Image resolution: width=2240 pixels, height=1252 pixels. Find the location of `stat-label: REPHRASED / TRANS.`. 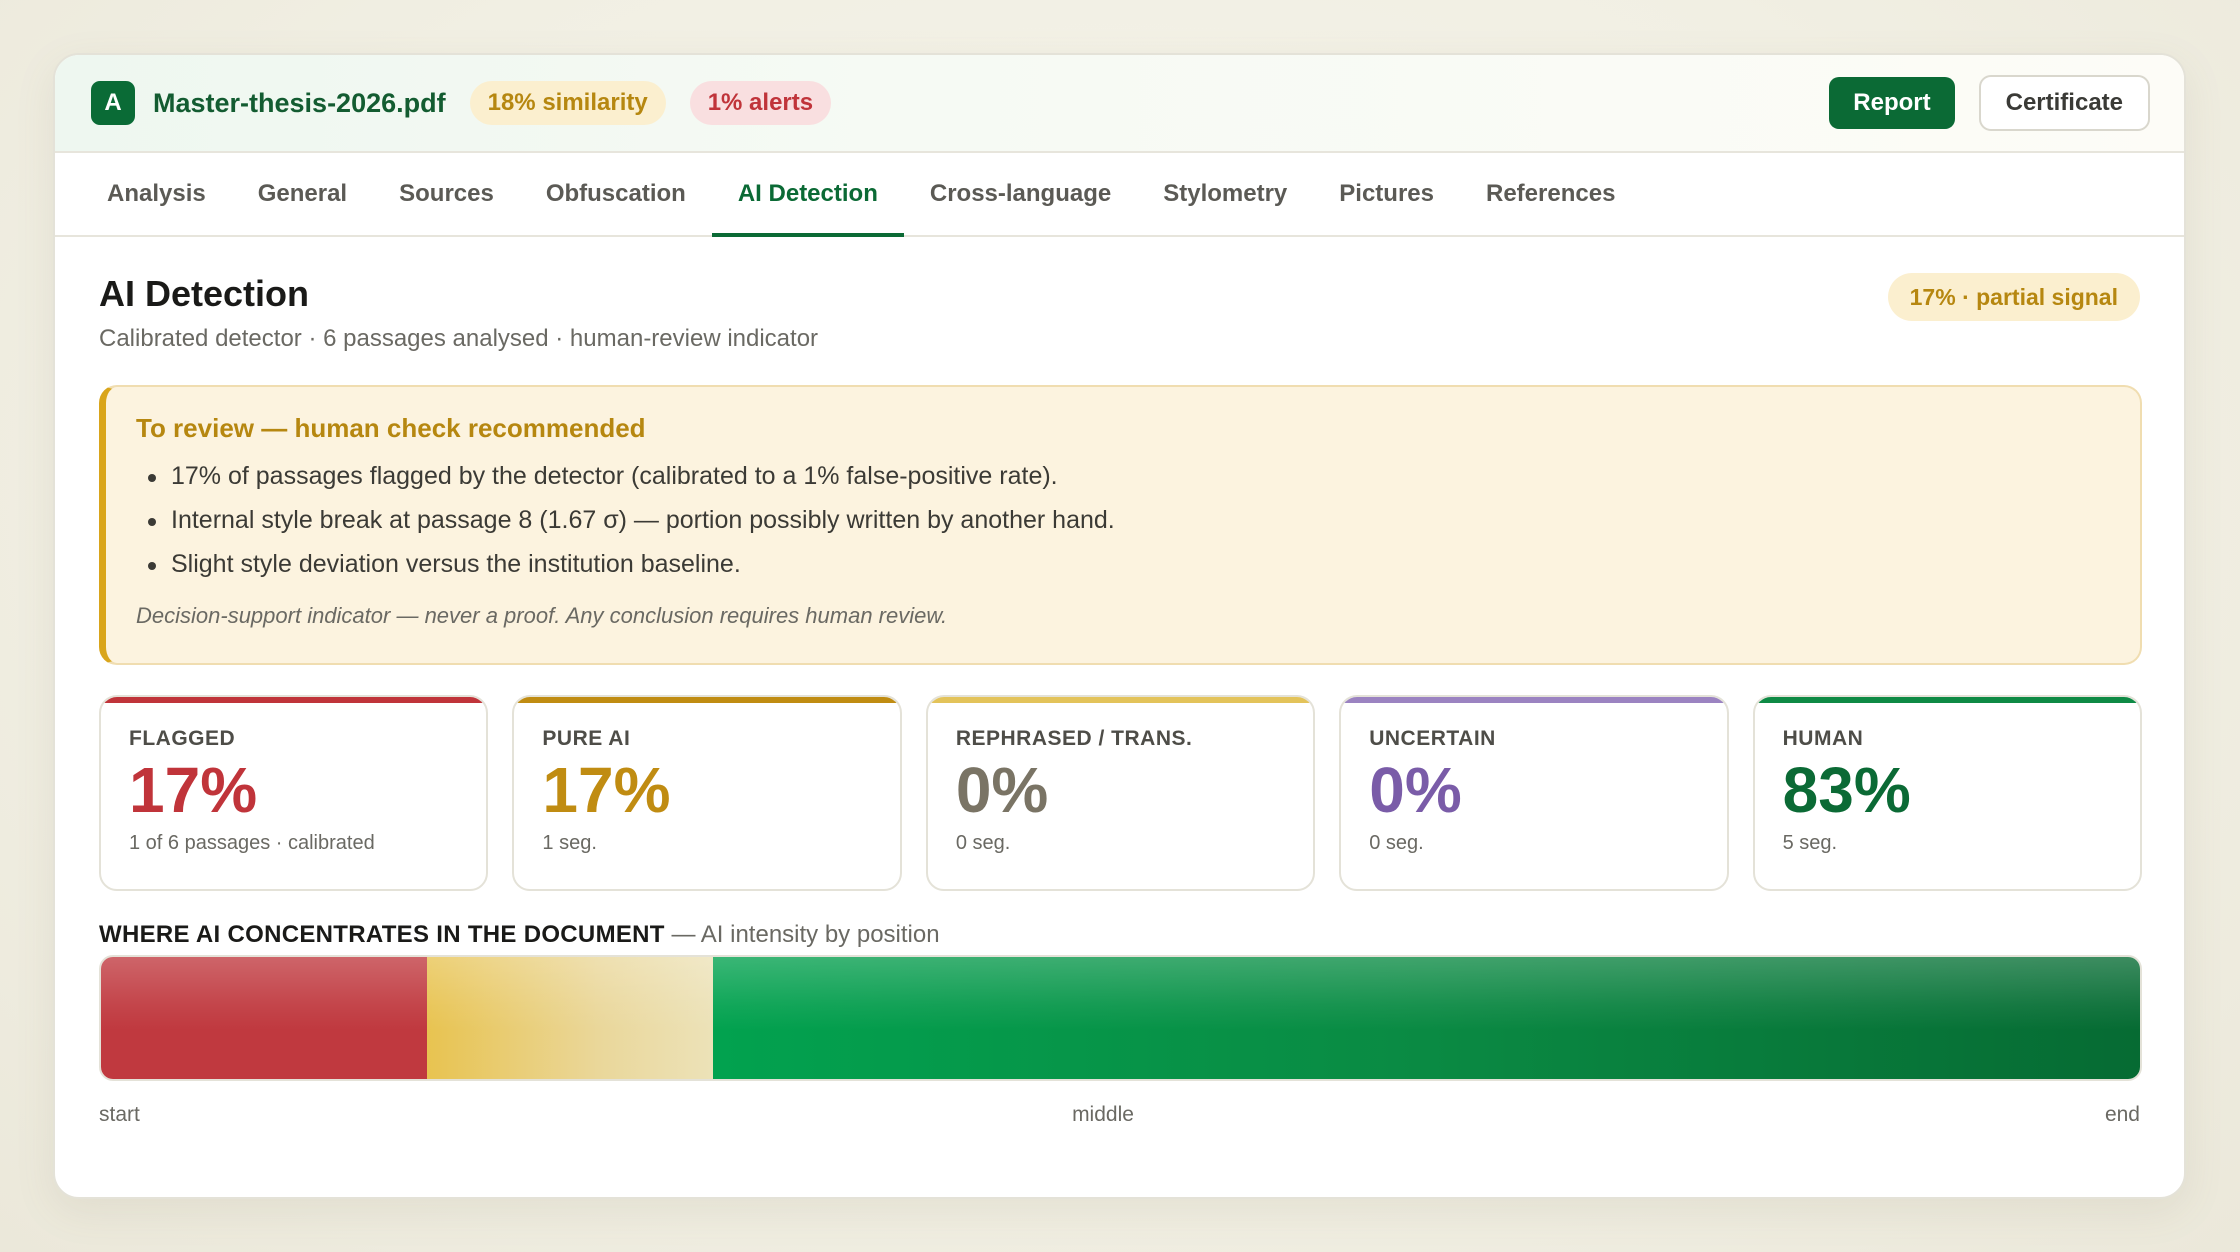

stat-label: REPHRASED / TRANS. is located at coordinates (1074, 738).